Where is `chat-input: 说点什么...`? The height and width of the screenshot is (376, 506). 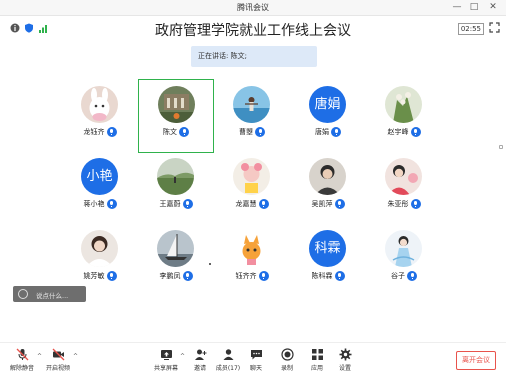 chat-input: 说点什么... is located at coordinates (49, 294).